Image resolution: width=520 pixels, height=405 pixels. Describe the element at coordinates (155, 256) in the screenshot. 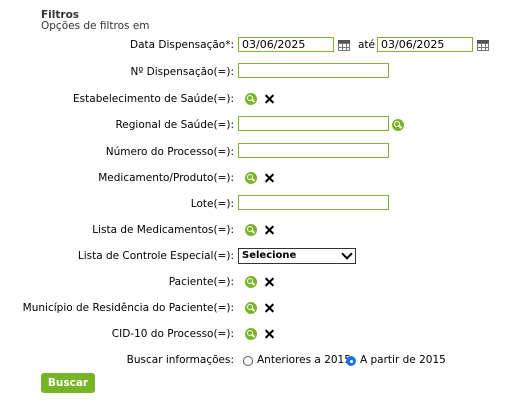

I see `lista-controle-label: Lista de Controle Especial(=):` at that location.